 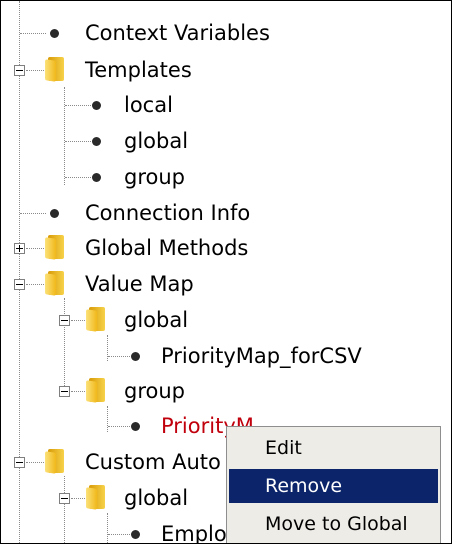 What do you see at coordinates (19, 248) in the screenshot?
I see `expand-plus-icon` at bounding box center [19, 248].